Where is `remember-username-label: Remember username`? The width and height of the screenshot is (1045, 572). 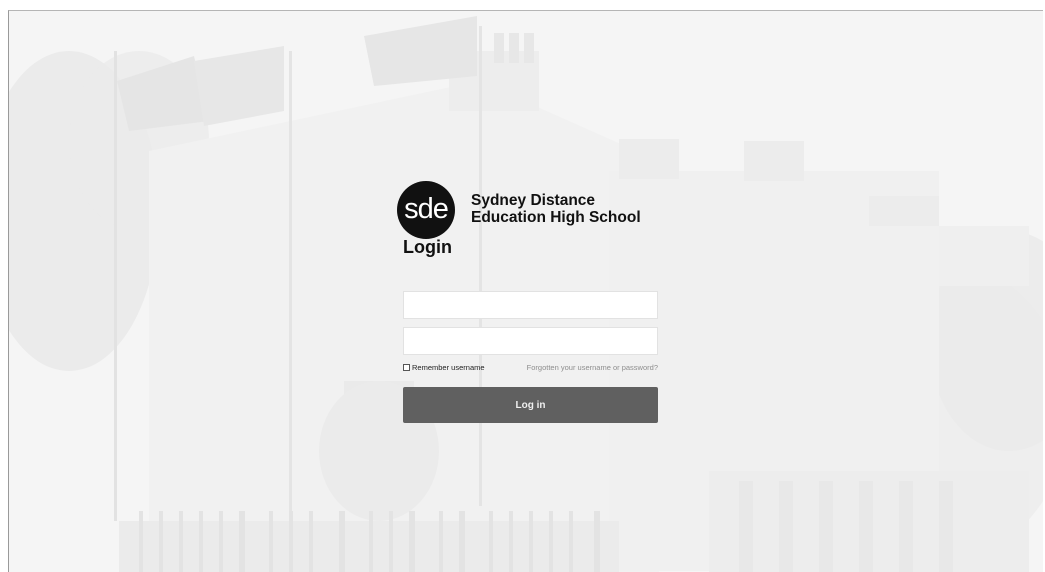
remember-username-label: Remember username is located at coordinates (448, 367).